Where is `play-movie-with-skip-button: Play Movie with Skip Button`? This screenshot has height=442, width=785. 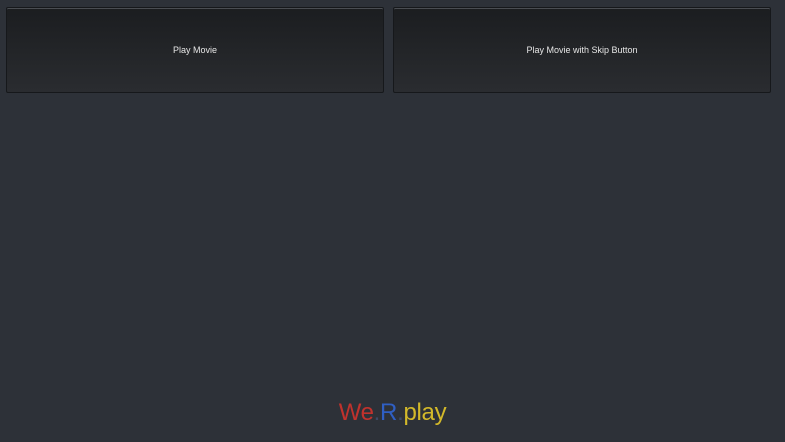
play-movie-with-skip-button: Play Movie with Skip Button is located at coordinates (582, 50).